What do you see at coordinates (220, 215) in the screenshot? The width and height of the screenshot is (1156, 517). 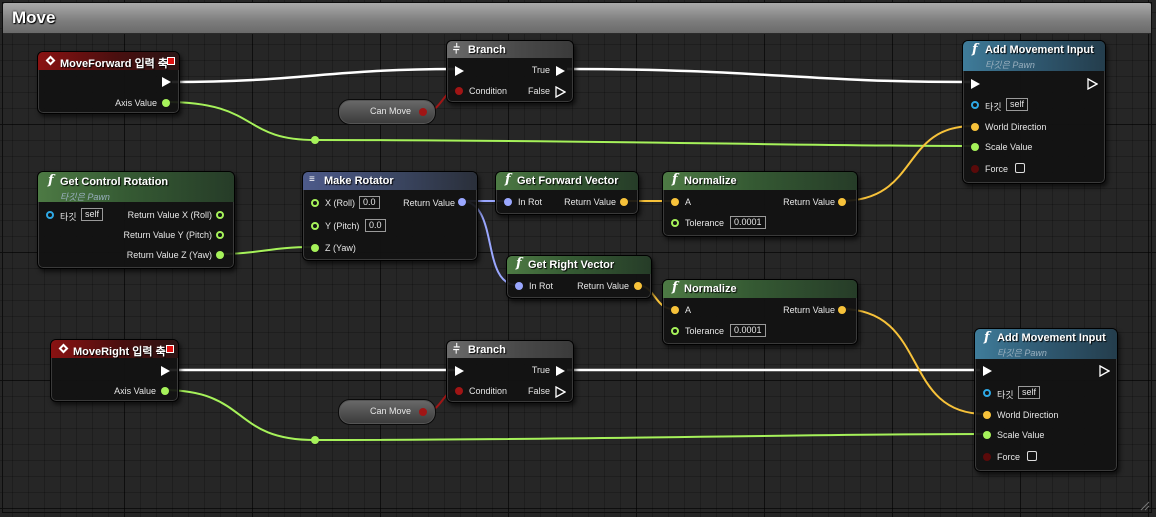 I see `return-x-pin` at bounding box center [220, 215].